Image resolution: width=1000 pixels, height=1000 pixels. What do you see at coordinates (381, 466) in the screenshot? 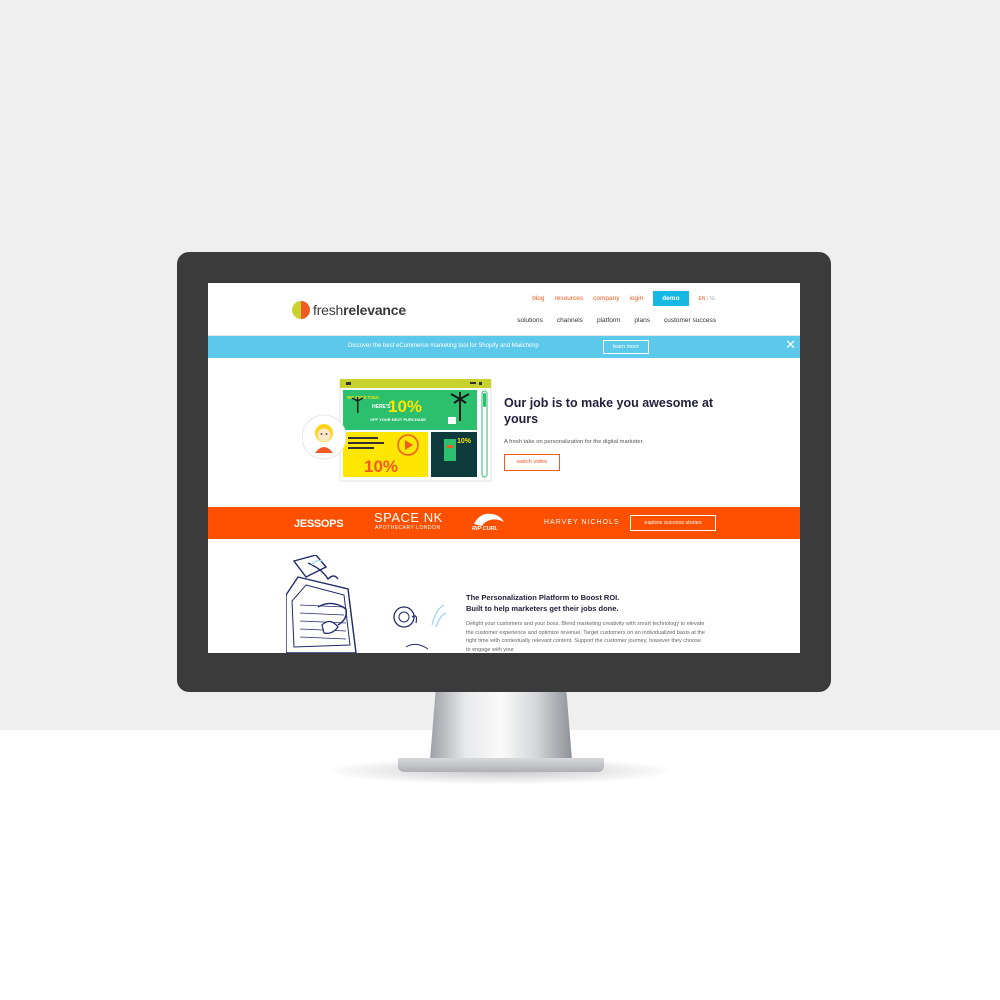
I see `illustration-yellow-percent: 10%` at bounding box center [381, 466].